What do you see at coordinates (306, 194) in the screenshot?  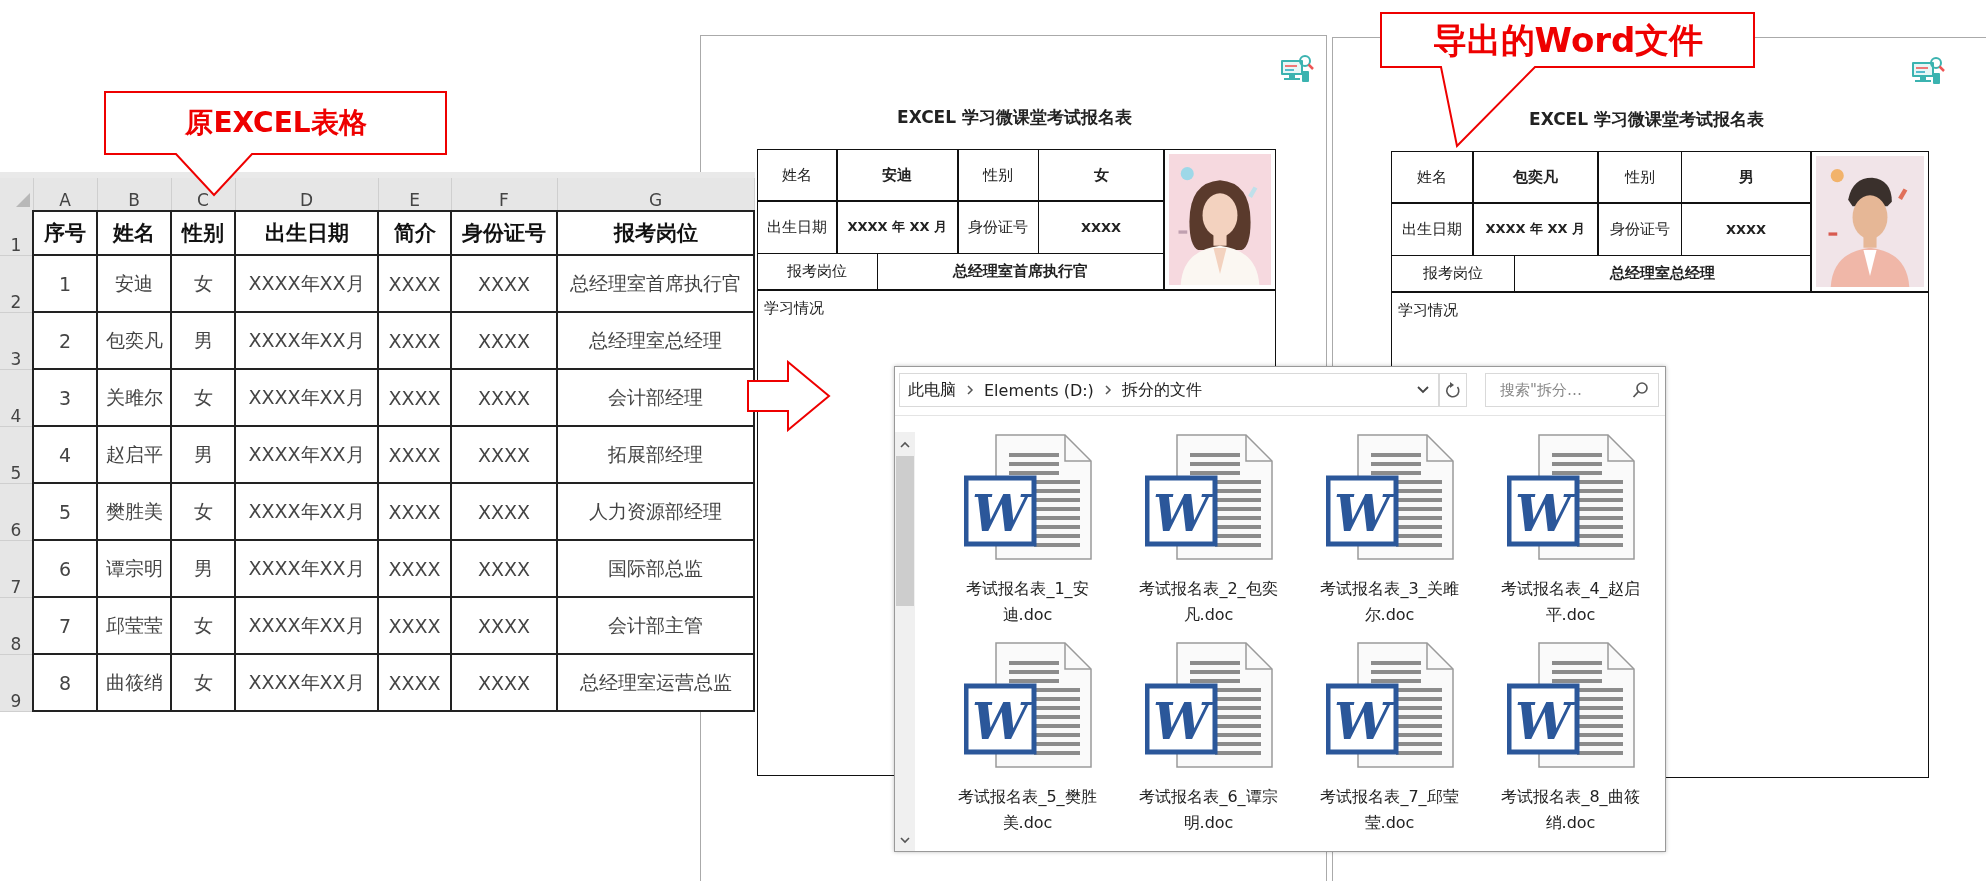 I see `column-header: D` at bounding box center [306, 194].